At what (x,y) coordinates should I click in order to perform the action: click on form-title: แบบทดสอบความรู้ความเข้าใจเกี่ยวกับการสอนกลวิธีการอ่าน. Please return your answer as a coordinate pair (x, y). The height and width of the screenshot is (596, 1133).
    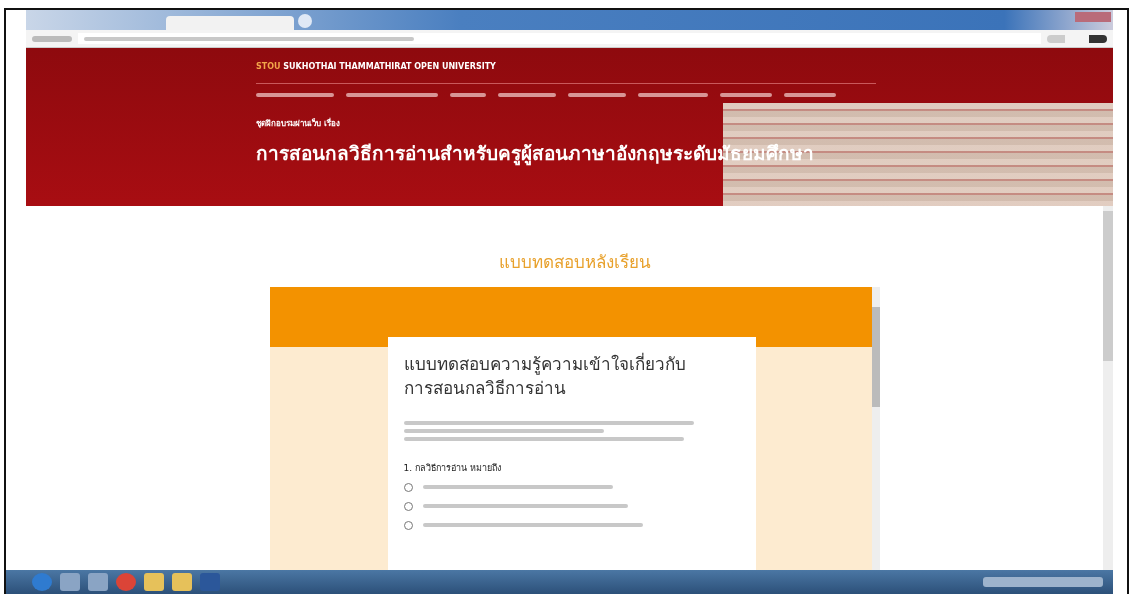
    Looking at the image, I should click on (545, 376).